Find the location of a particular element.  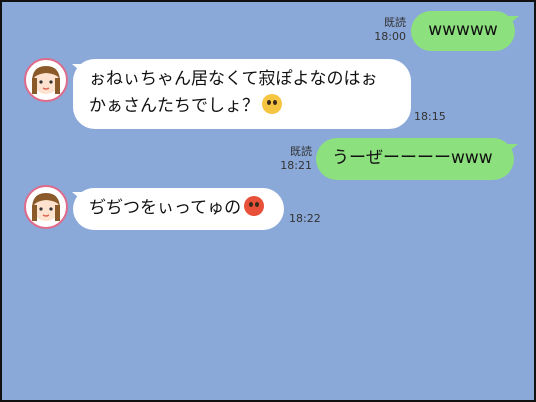

message-text-line: かぁさんたちでしょ？ is located at coordinates (250, 106).